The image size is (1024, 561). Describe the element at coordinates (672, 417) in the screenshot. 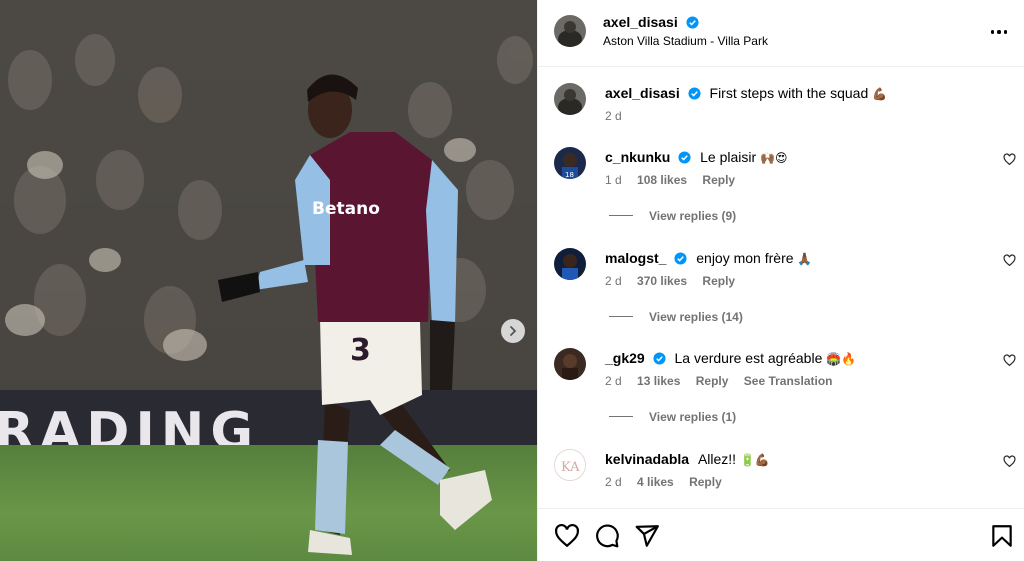

I see `view-replies-button: View replies (1)` at that location.